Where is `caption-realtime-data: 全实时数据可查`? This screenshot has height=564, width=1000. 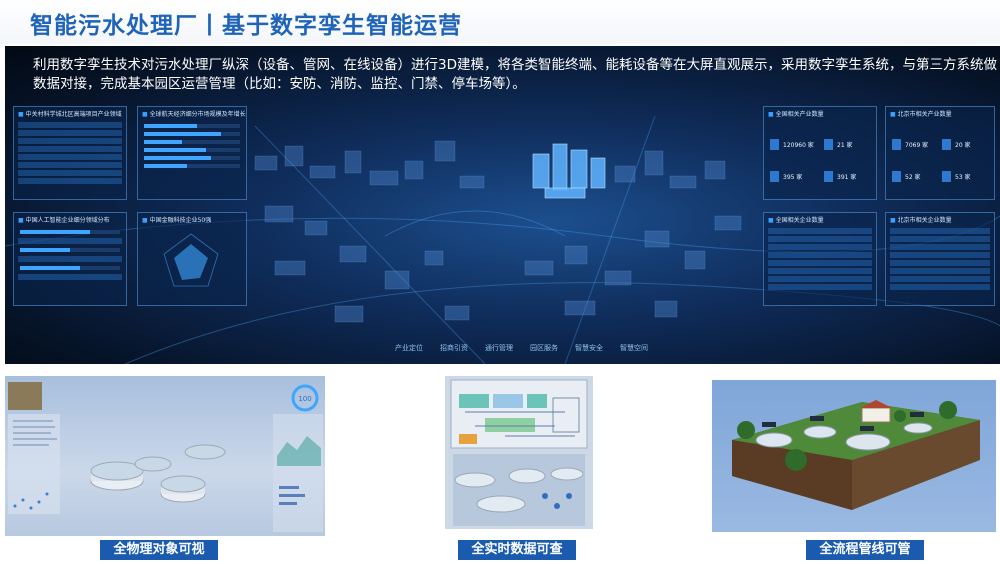
caption-realtime-data: 全实时数据可查 is located at coordinates (517, 550).